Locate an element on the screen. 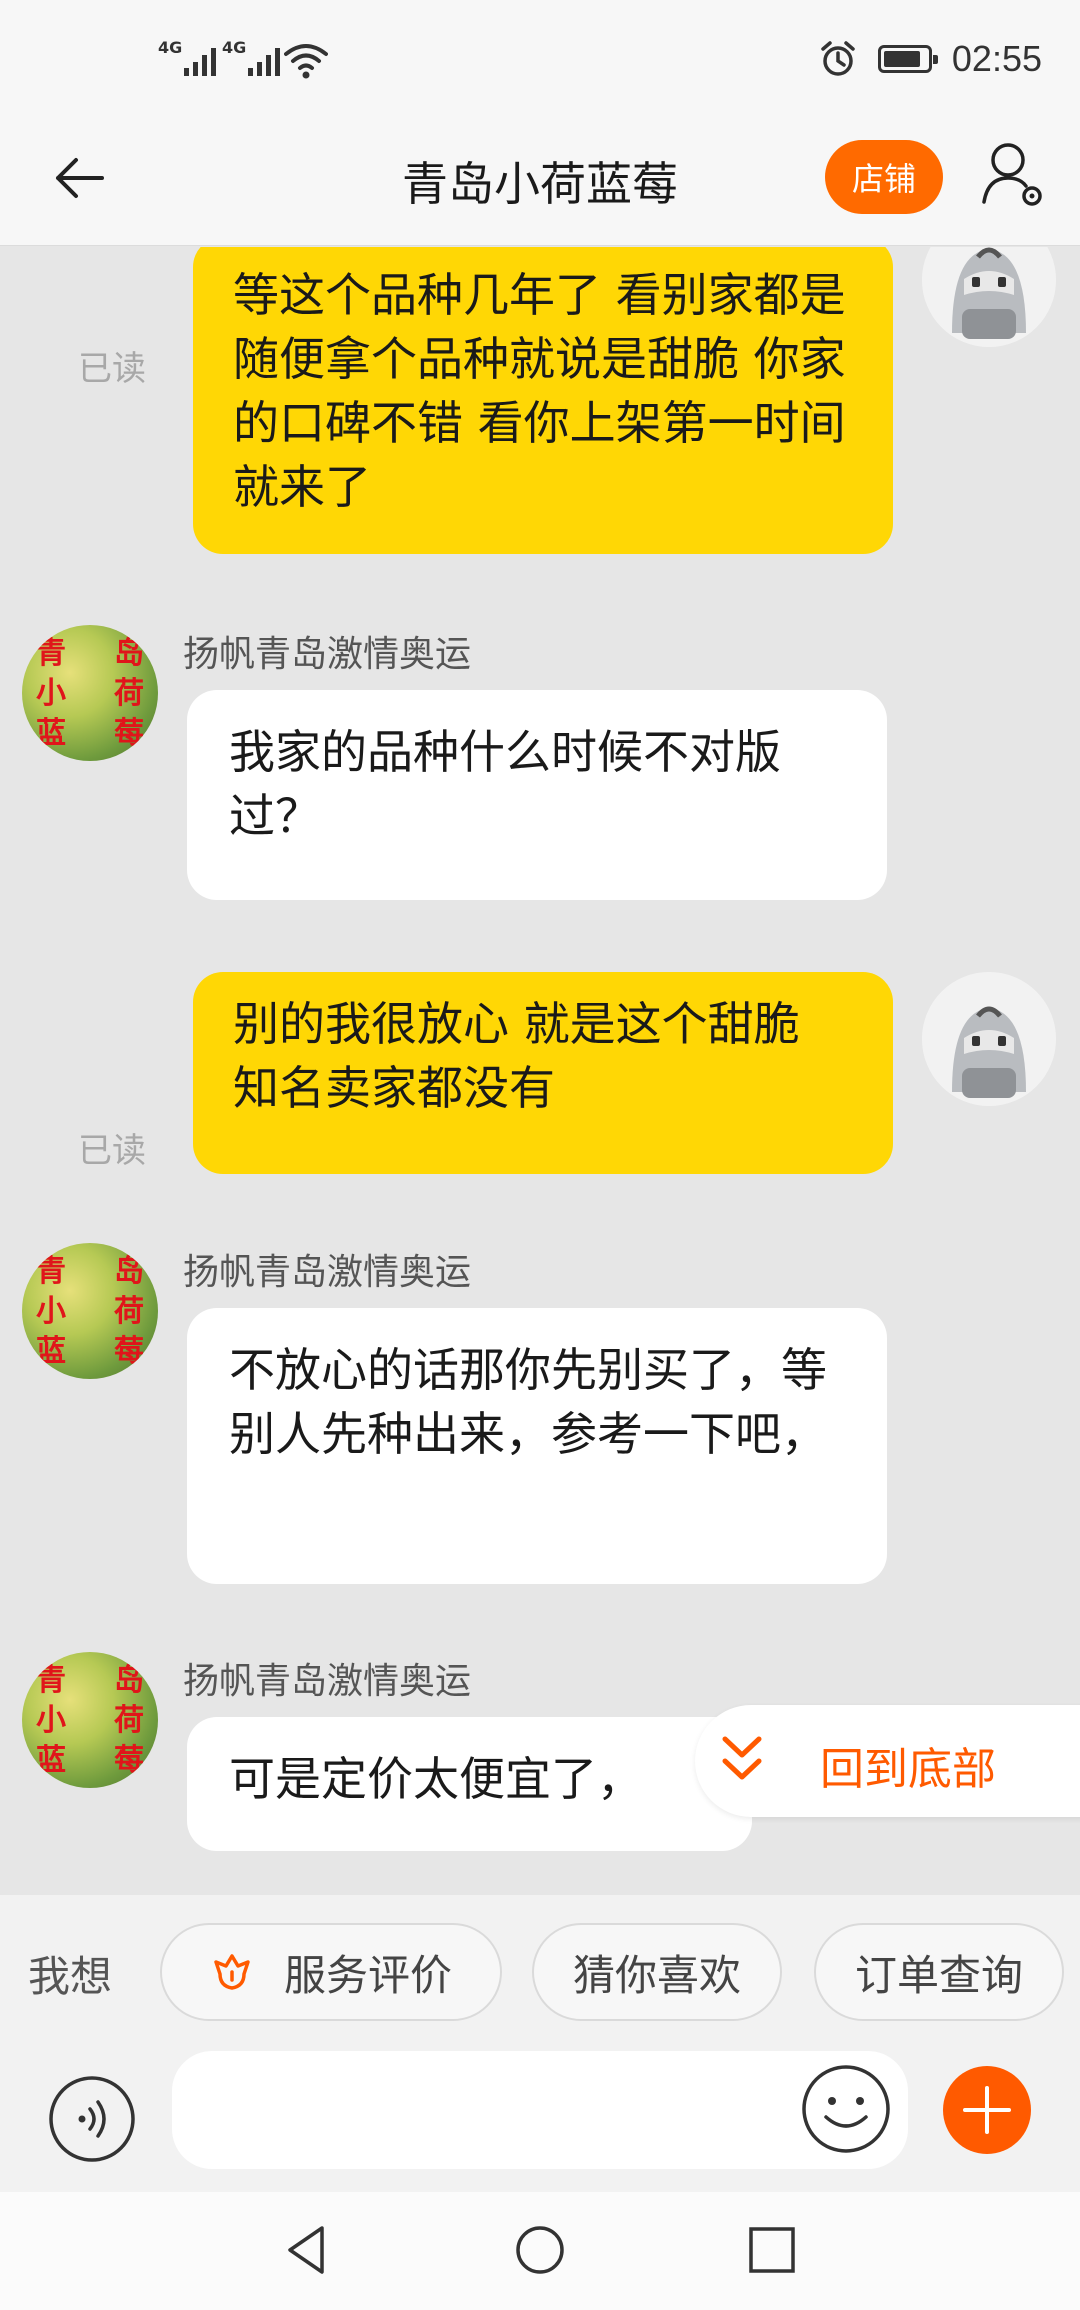 Image resolution: width=1080 pixels, height=2310 pixels. quick-reply-prefix: 我想 is located at coordinates (70, 1976).